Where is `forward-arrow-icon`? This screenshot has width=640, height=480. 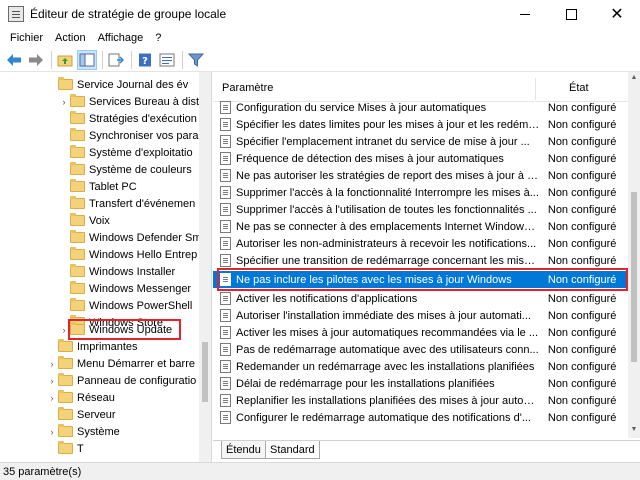
forward-arrow-icon is located at coordinates (36, 60).